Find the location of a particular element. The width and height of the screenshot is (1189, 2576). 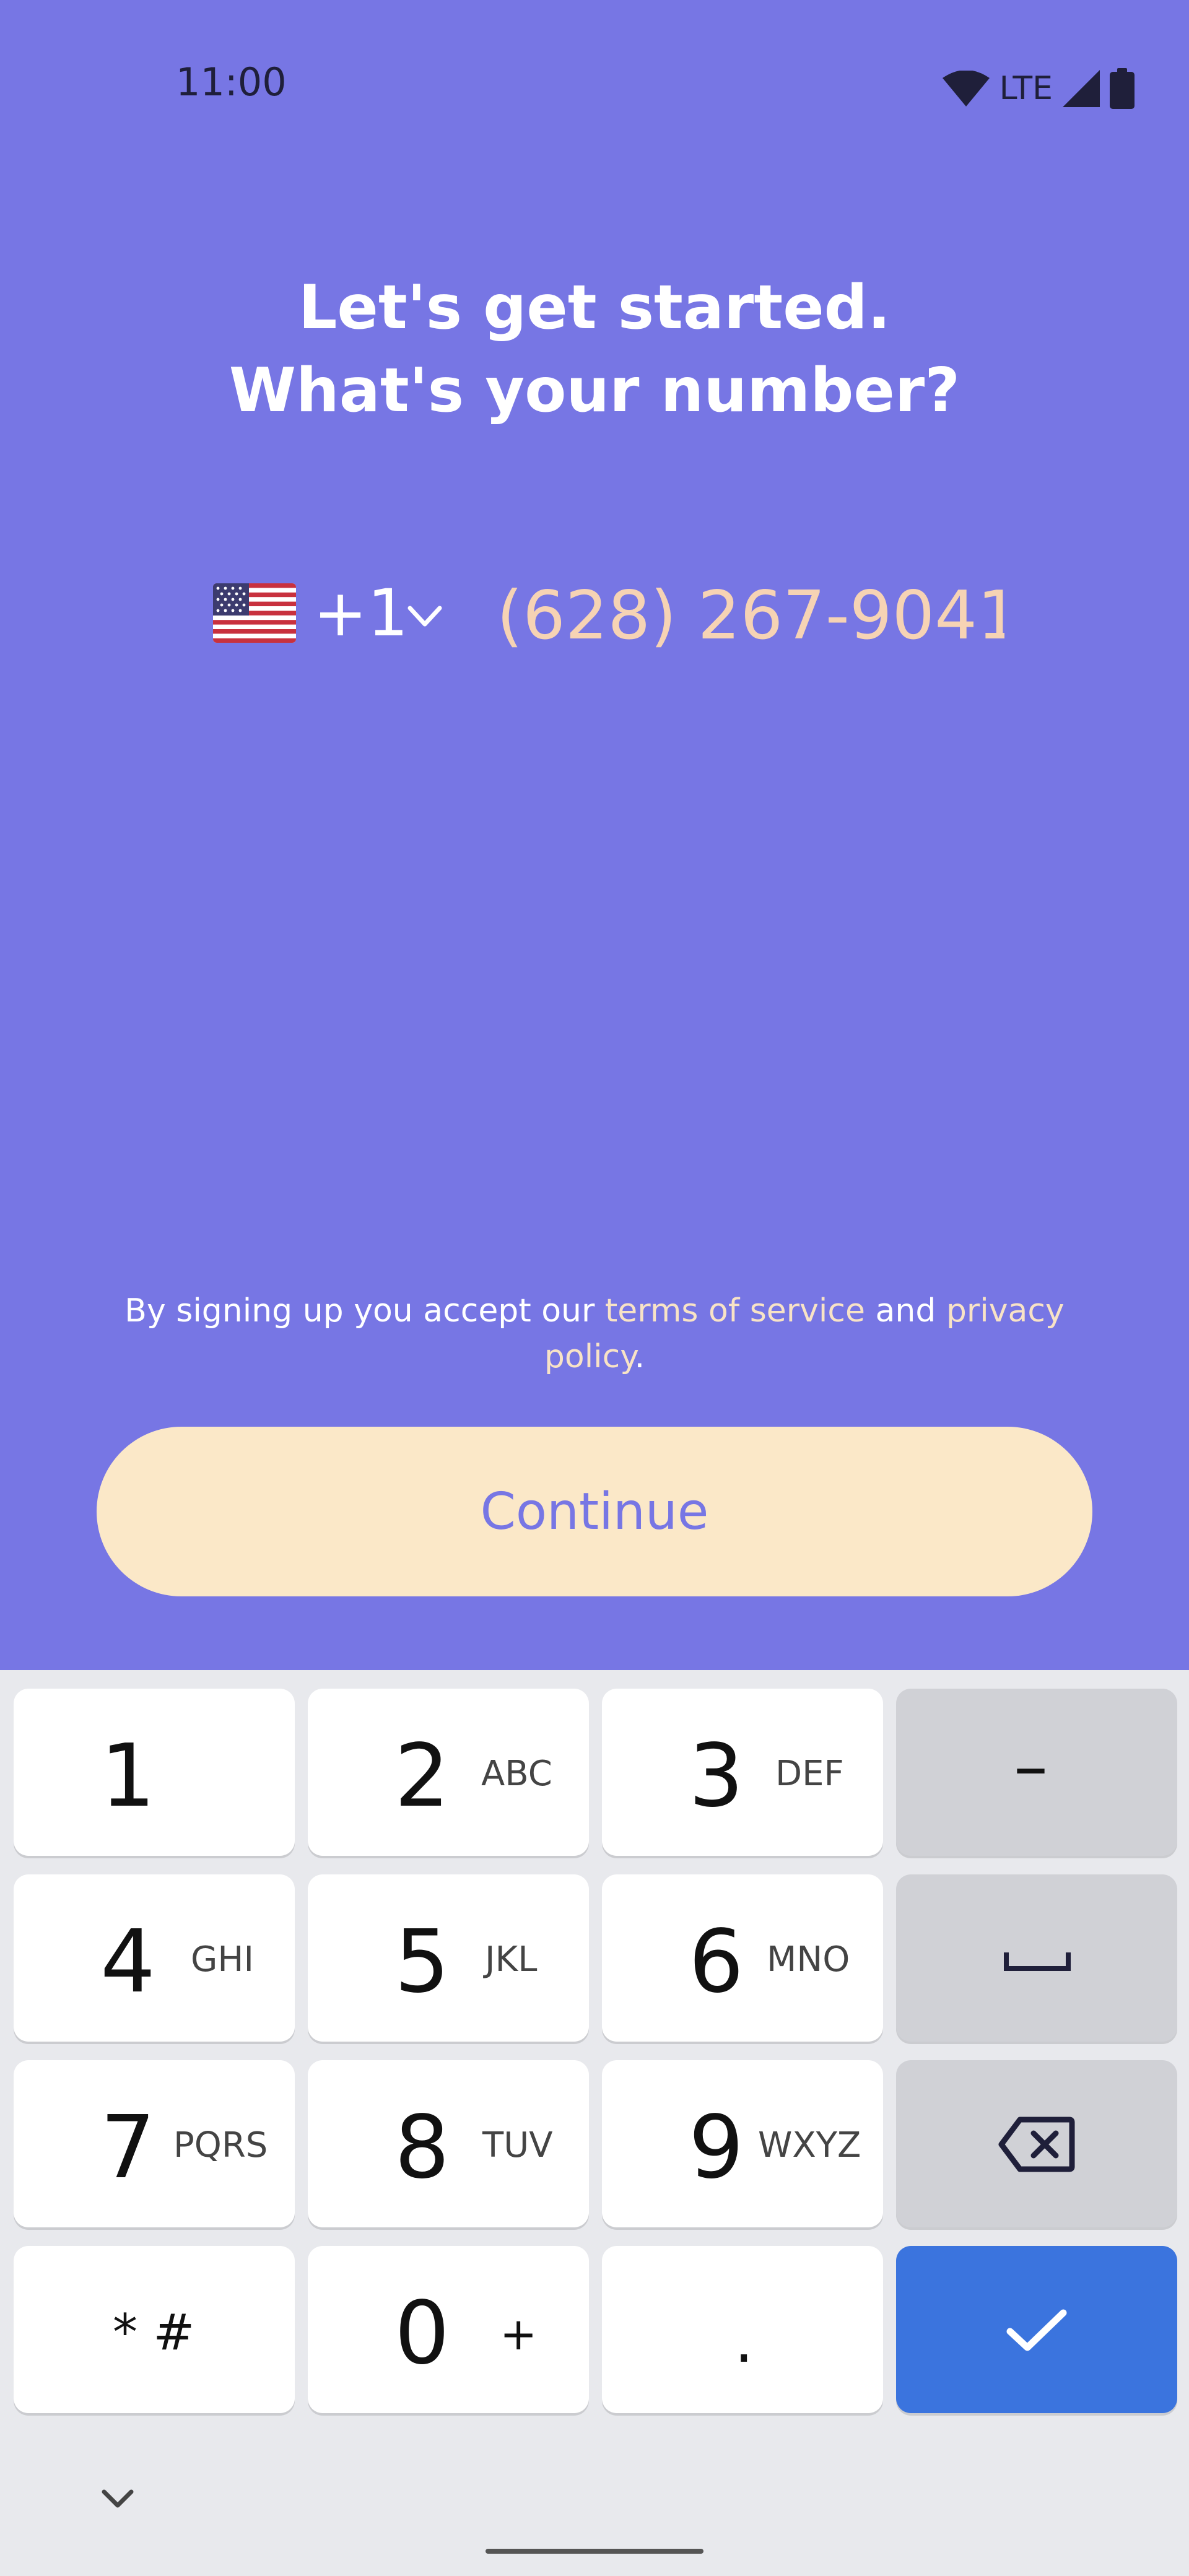

key-symbol: * # is located at coordinates (154, 2332).